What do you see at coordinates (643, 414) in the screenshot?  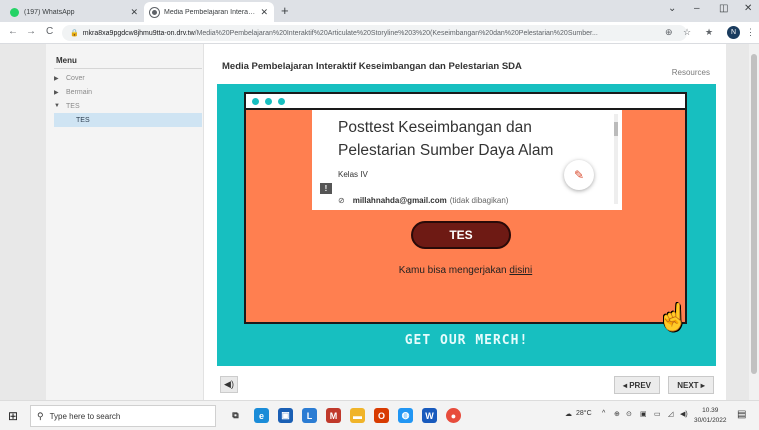 I see `tray-app-icon: ▣` at bounding box center [643, 414].